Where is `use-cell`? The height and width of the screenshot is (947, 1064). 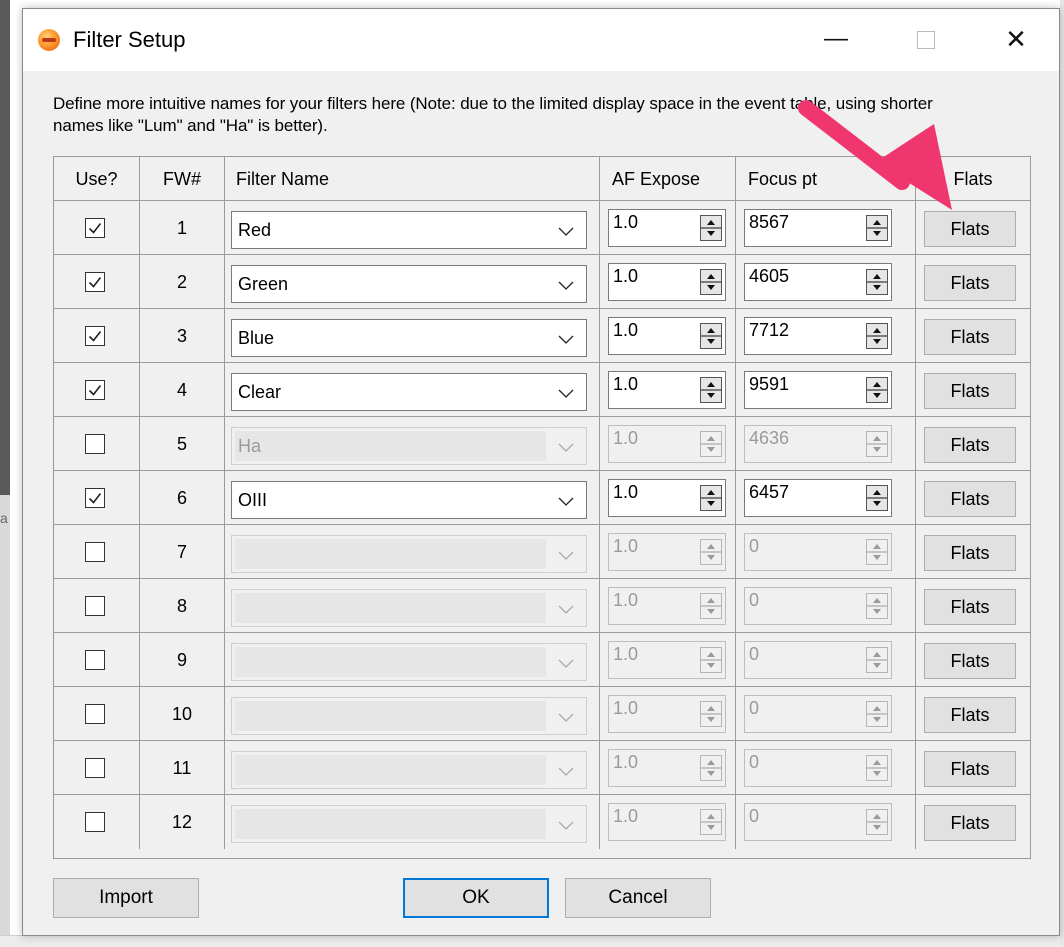 use-cell is located at coordinates (97, 335).